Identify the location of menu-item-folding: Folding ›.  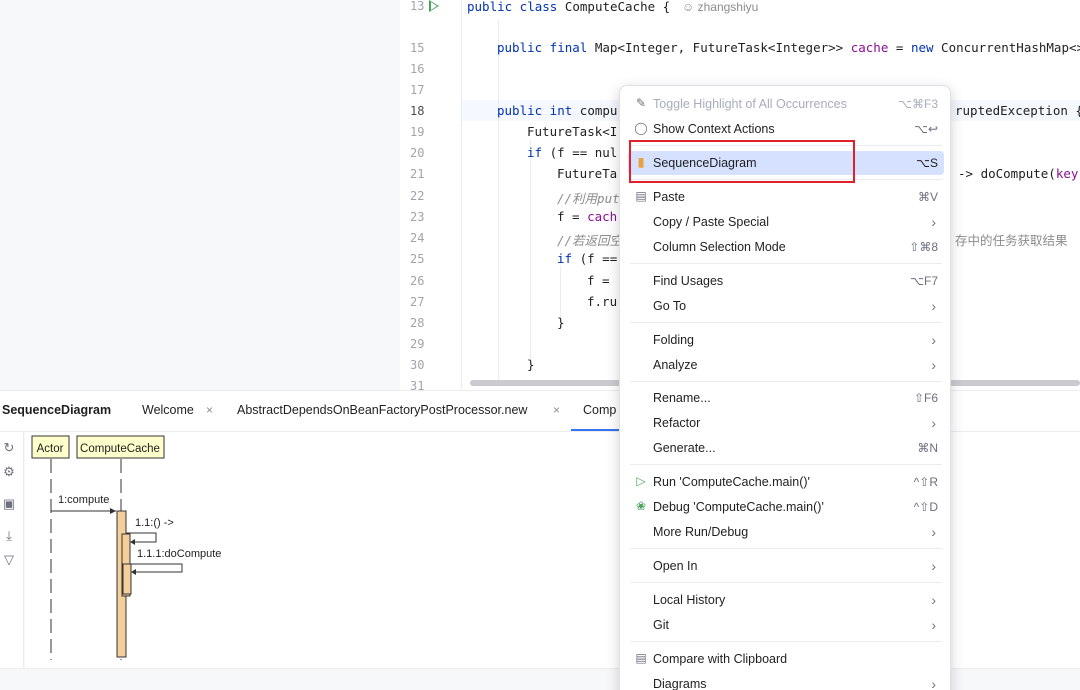
(786, 340).